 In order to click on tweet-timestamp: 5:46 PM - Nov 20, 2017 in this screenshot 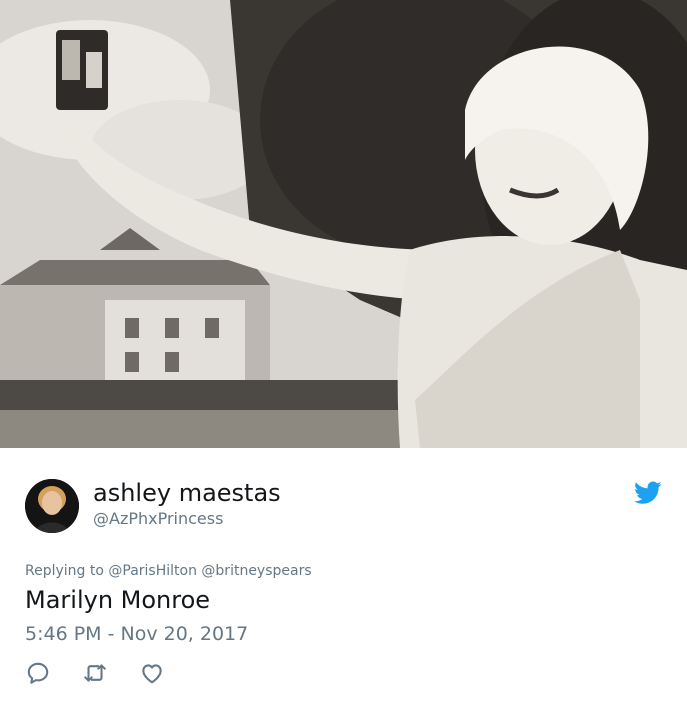, I will do `click(136, 634)`.